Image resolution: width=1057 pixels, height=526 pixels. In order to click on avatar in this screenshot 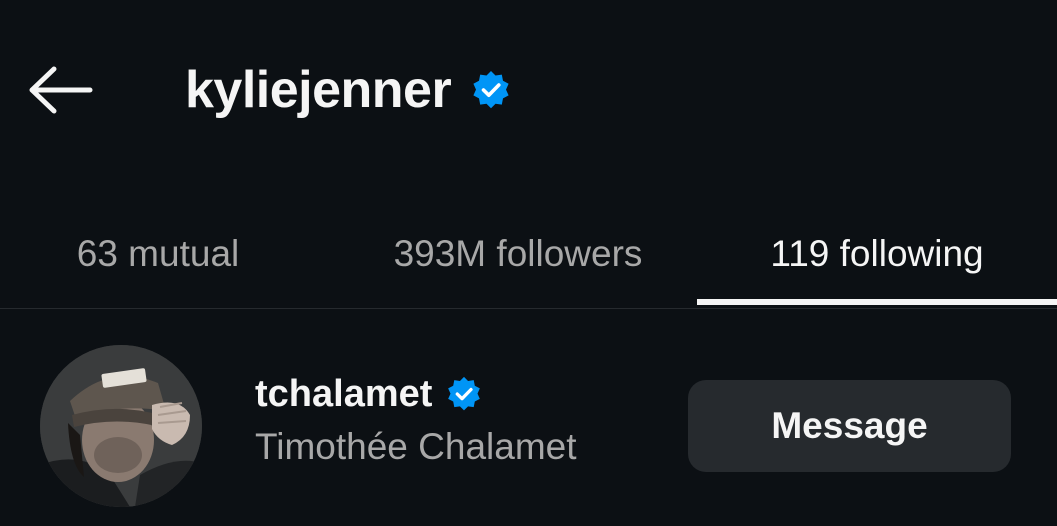, I will do `click(121, 426)`.